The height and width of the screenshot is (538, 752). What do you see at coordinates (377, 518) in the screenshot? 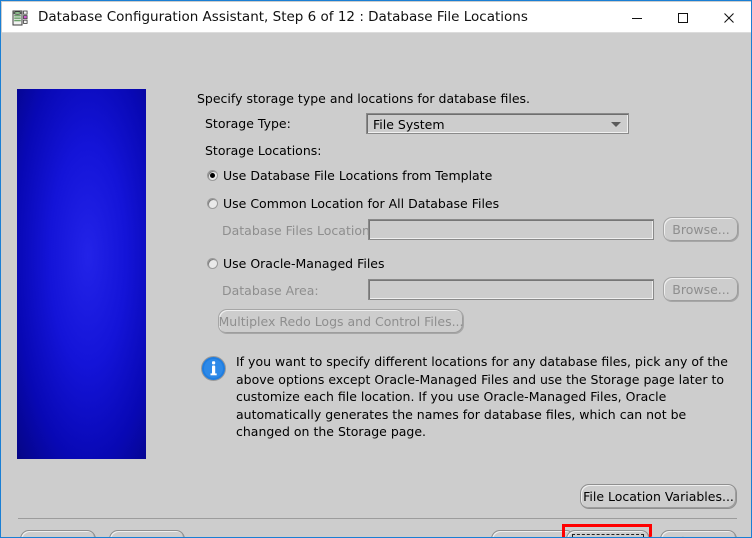
I see `footer-separator` at bounding box center [377, 518].